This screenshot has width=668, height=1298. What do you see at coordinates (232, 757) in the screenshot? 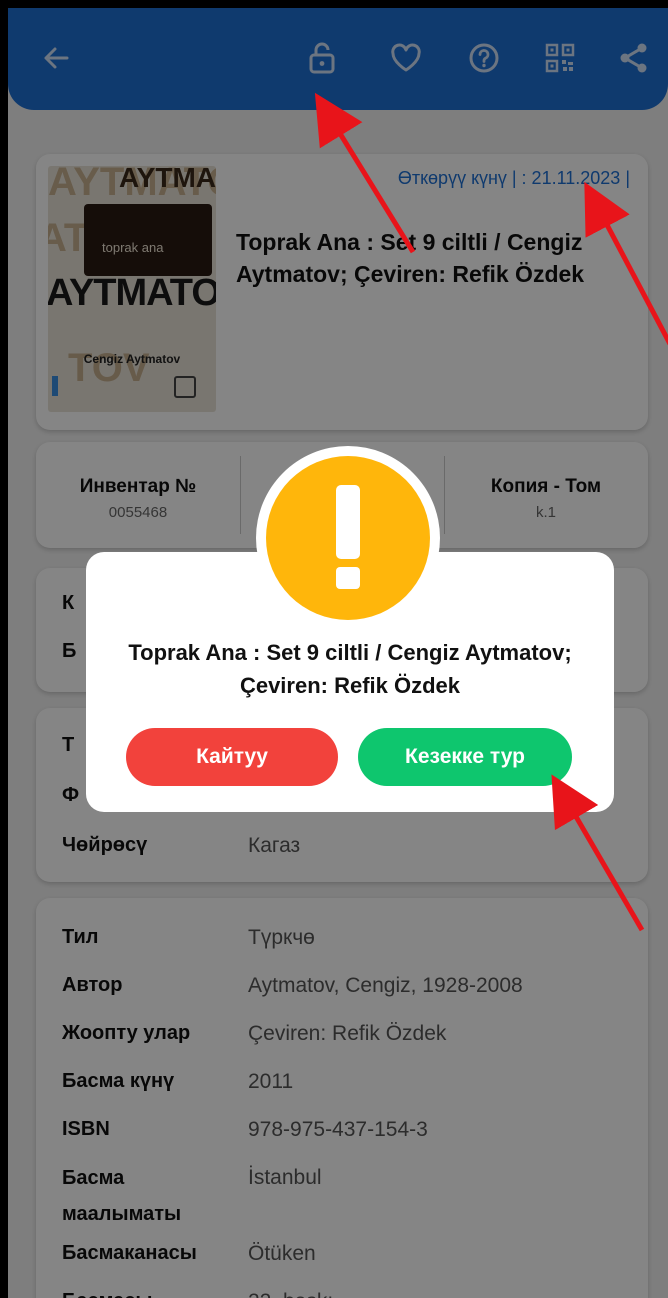
I see `cancel-button: Кайтуу` at bounding box center [232, 757].